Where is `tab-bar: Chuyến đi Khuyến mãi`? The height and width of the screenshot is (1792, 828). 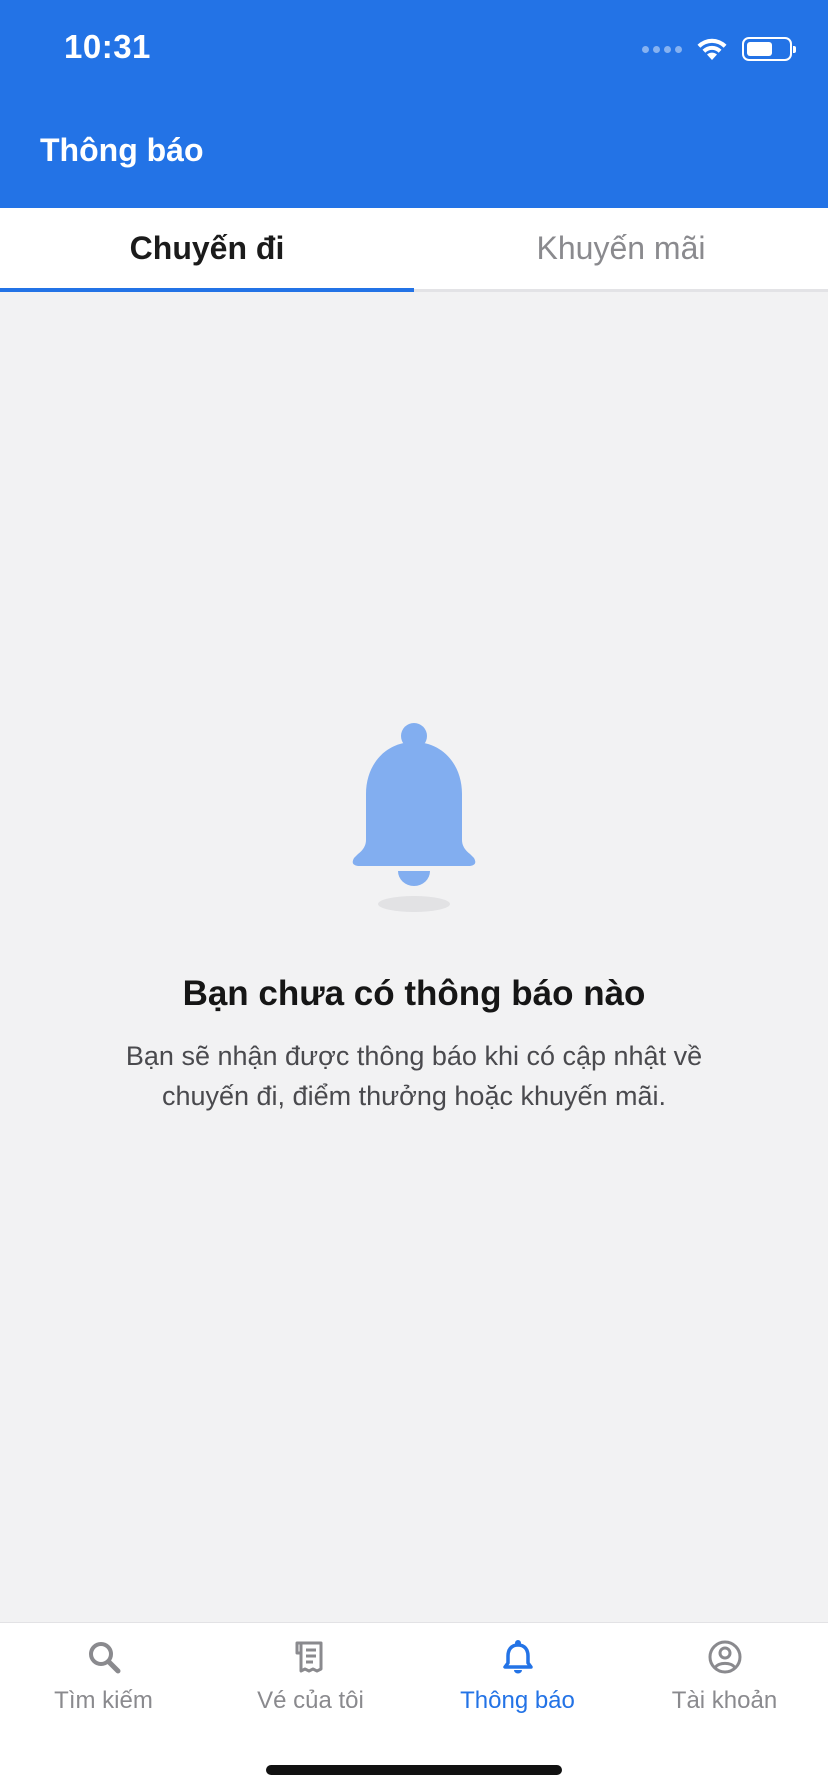
tab-bar: Chuyến đi Khuyến mãi is located at coordinates (414, 250).